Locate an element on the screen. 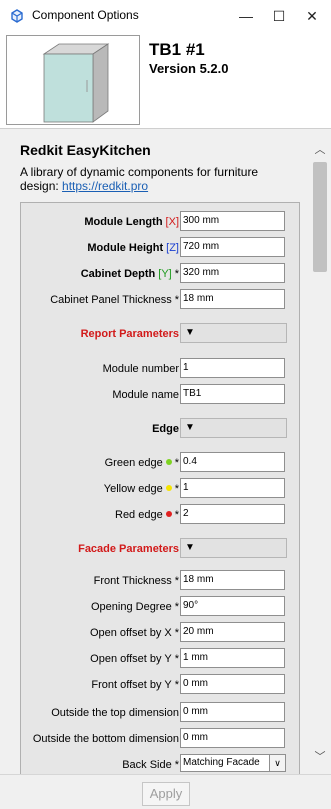 This screenshot has height=809, width=331. brand-title: Redkit EasyKitchen is located at coordinates (85, 150).